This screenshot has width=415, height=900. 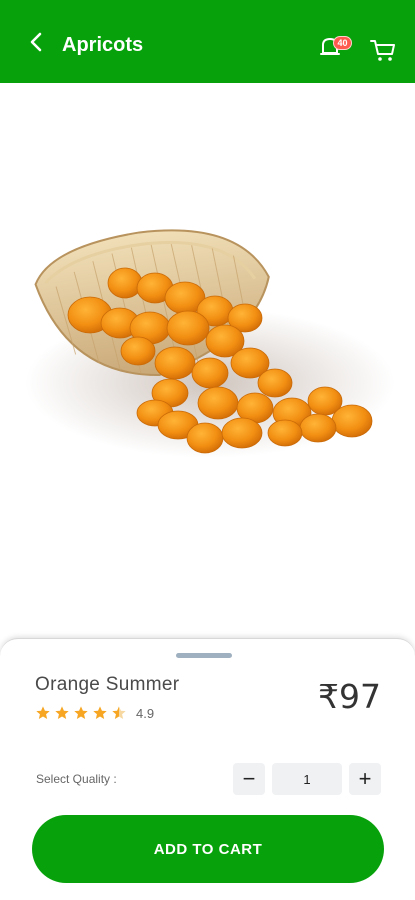 I want to click on quantity-value: 1, so click(x=307, y=779).